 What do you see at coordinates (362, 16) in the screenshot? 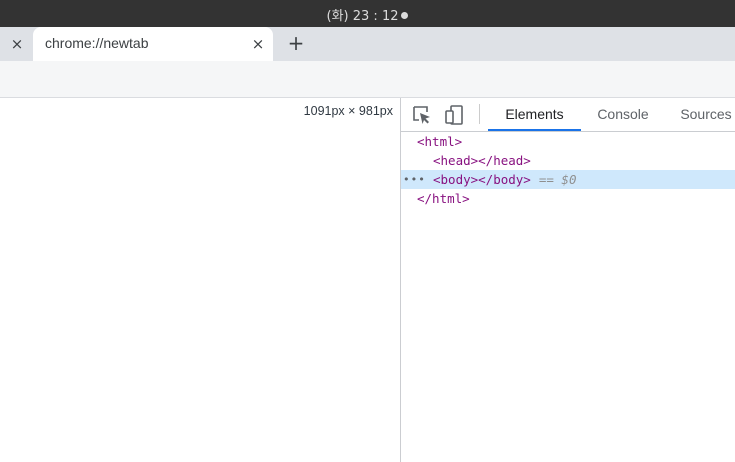
I see `os-clock-text: (화) 23 : 12` at bounding box center [362, 16].